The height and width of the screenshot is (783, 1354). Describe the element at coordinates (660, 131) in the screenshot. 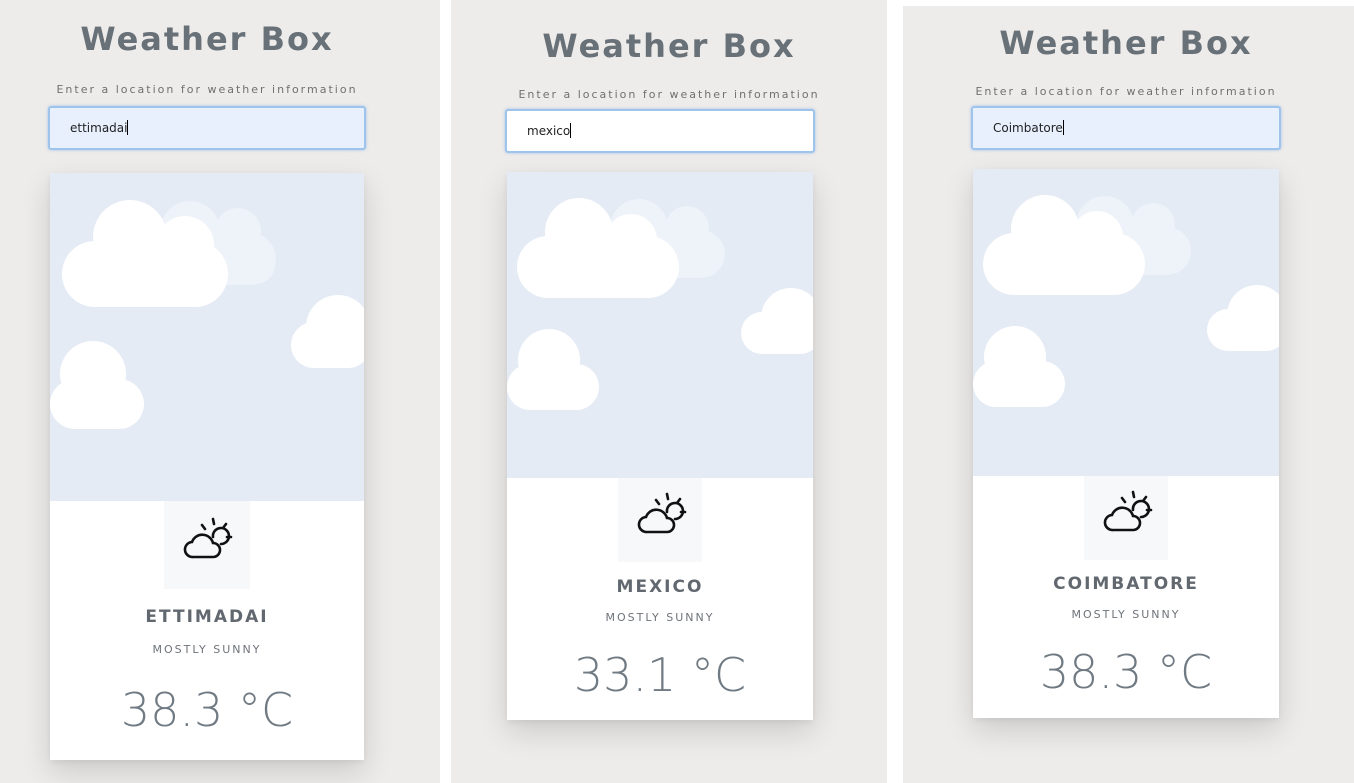

I see `location-search-input: mexico` at that location.